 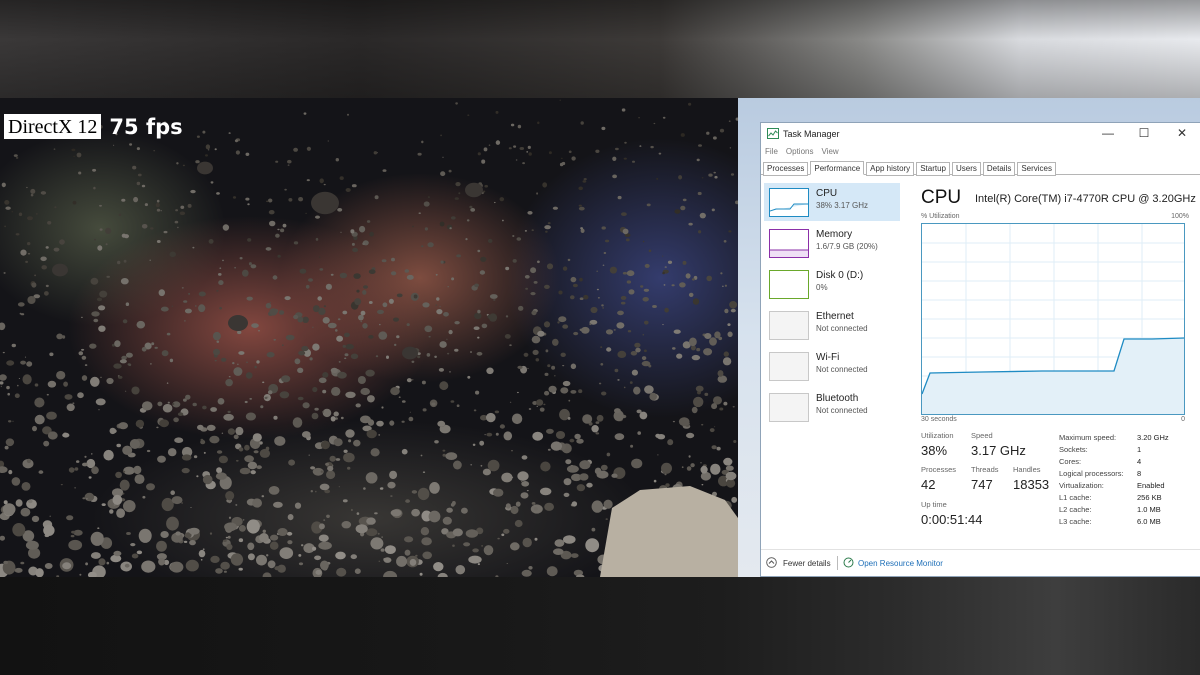 What do you see at coordinates (837, 168) in the screenshot?
I see `tab-performance: Performance` at bounding box center [837, 168].